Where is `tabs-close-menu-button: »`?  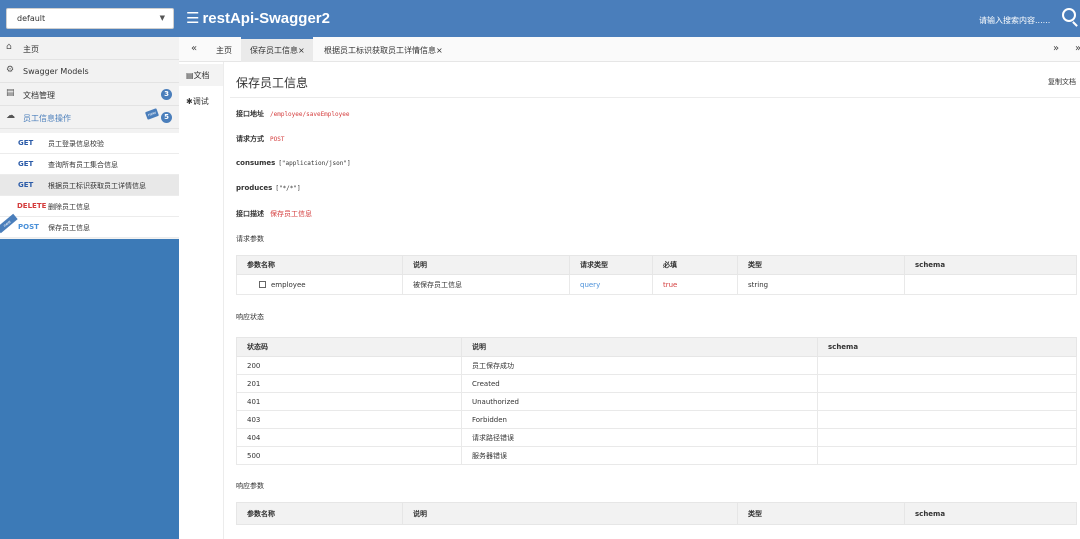 tabs-close-menu-button: » is located at coordinates (1077, 48).